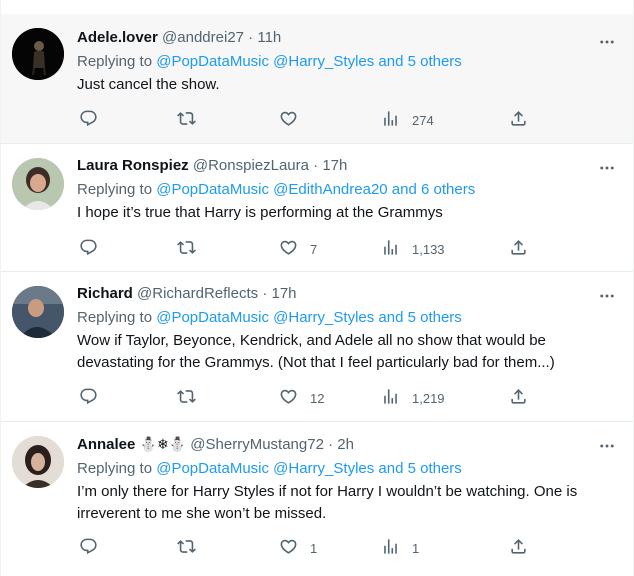 This screenshot has height=576, width=634. What do you see at coordinates (106, 444) in the screenshot?
I see `author-name: Annalee` at bounding box center [106, 444].